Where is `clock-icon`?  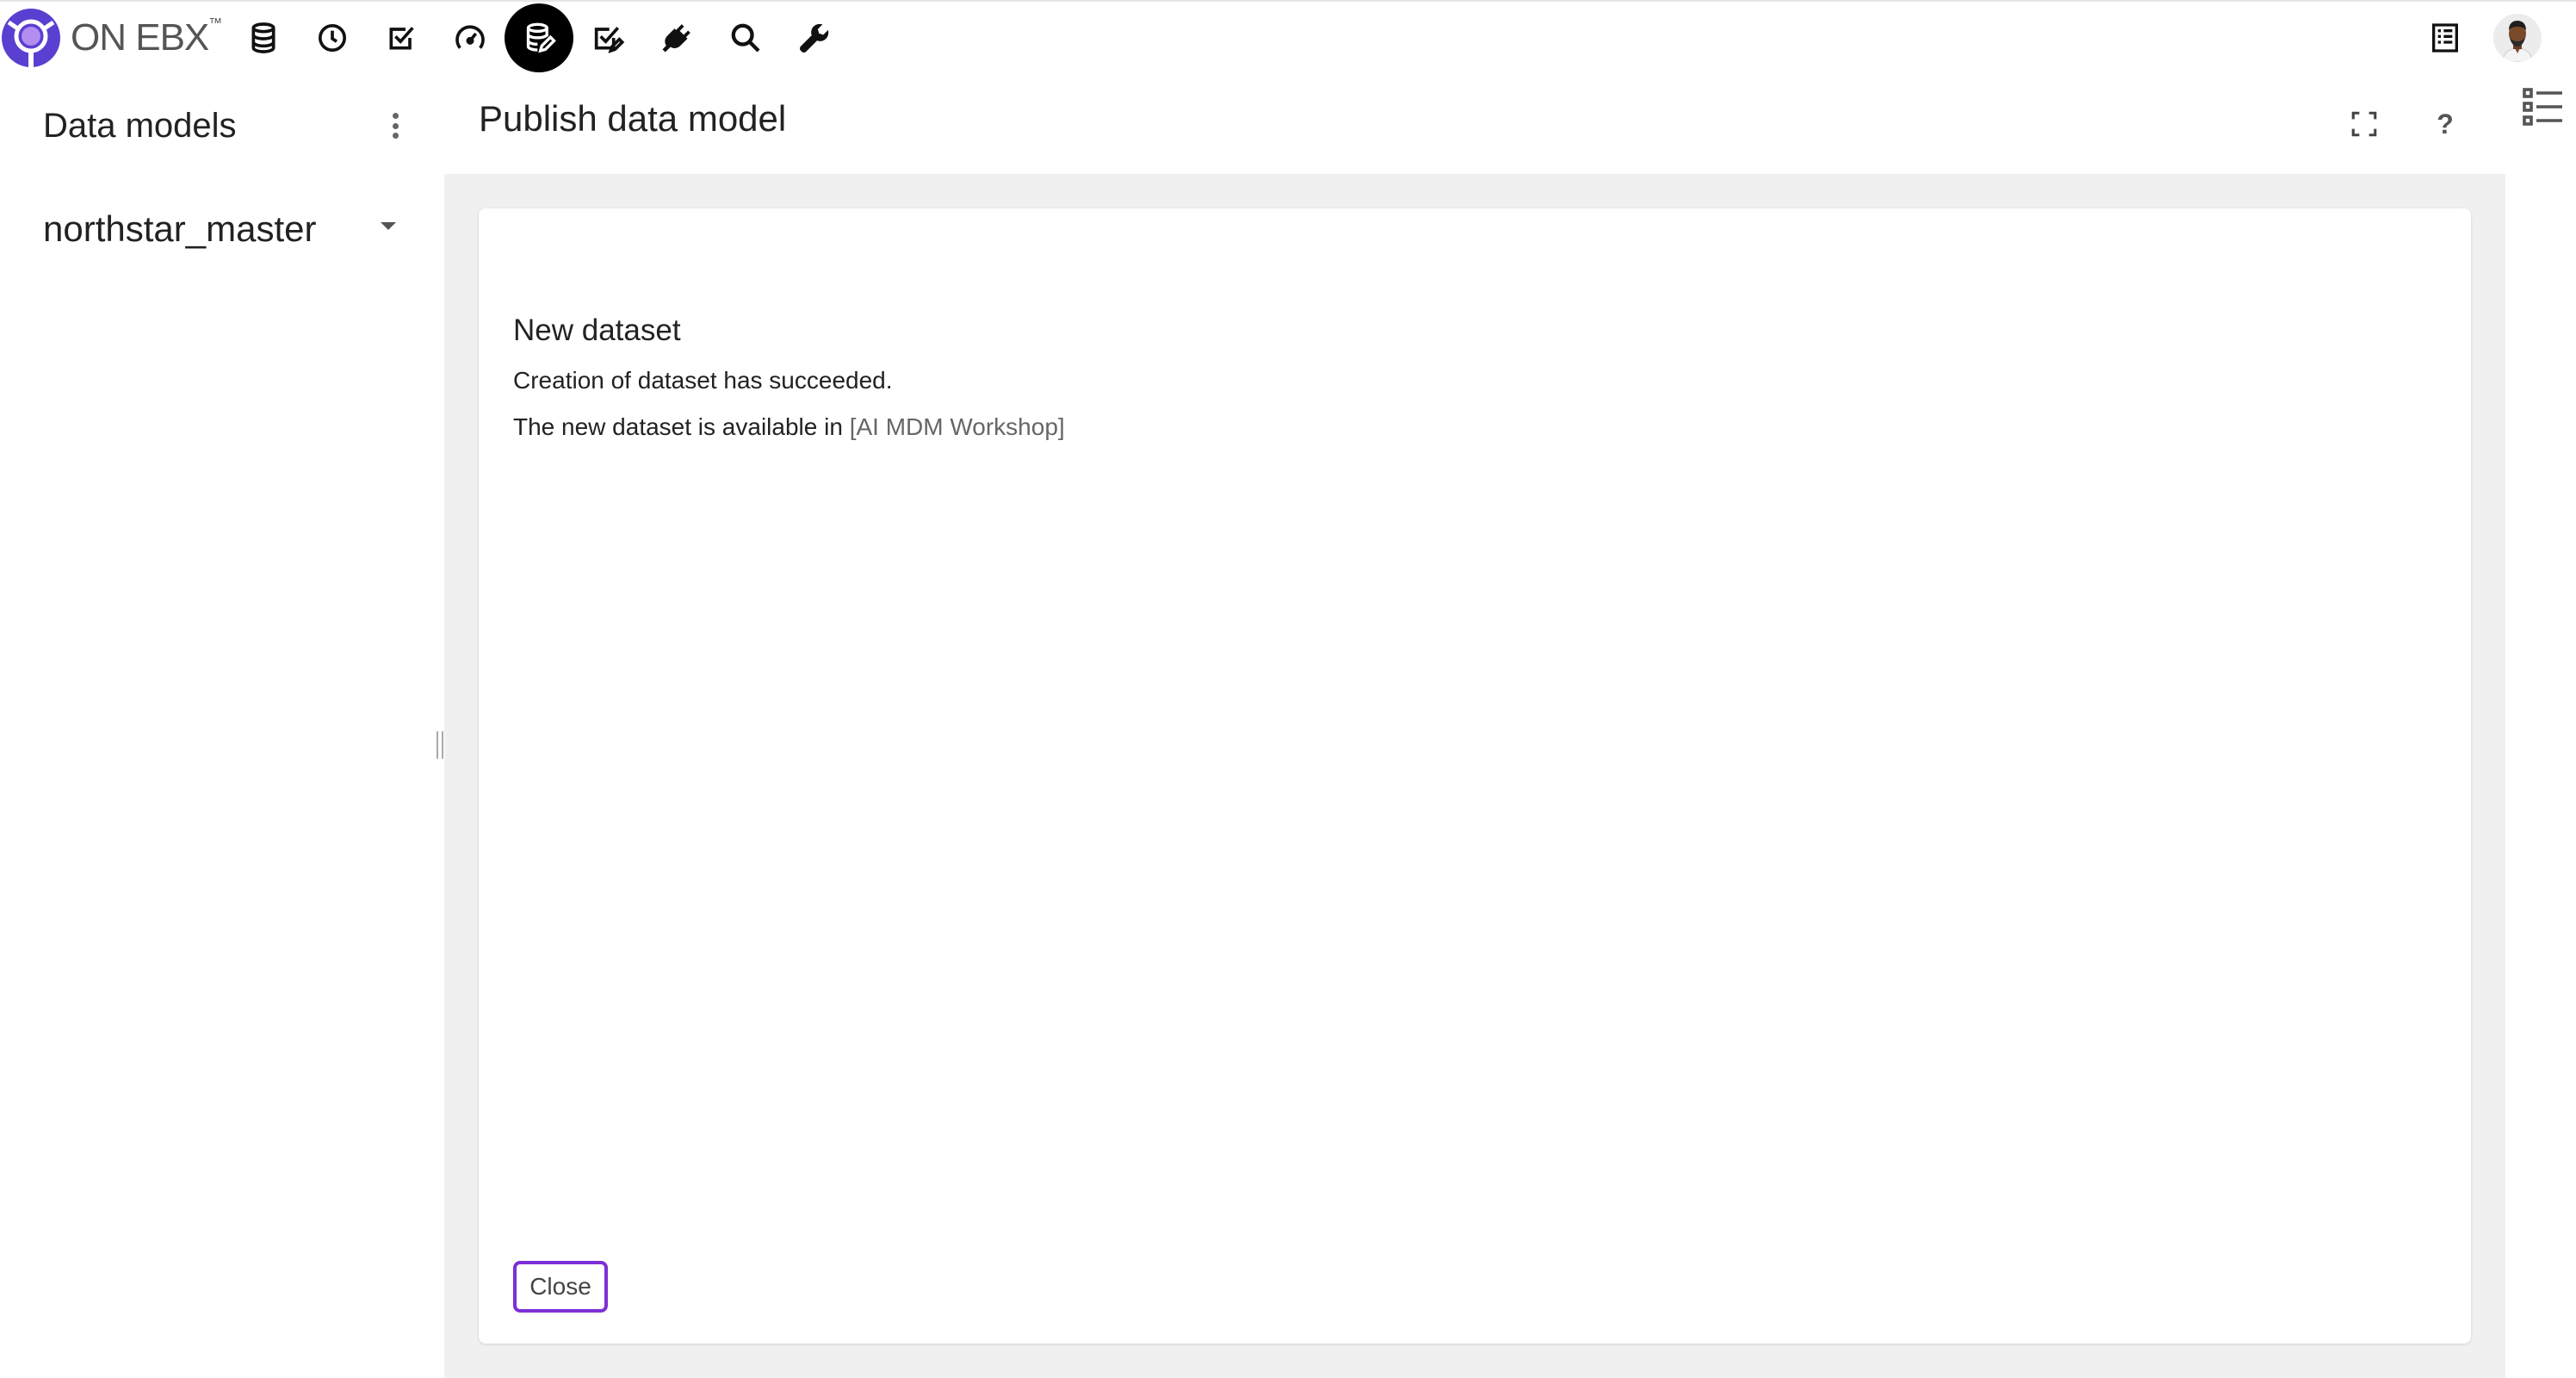 clock-icon is located at coordinates (332, 37).